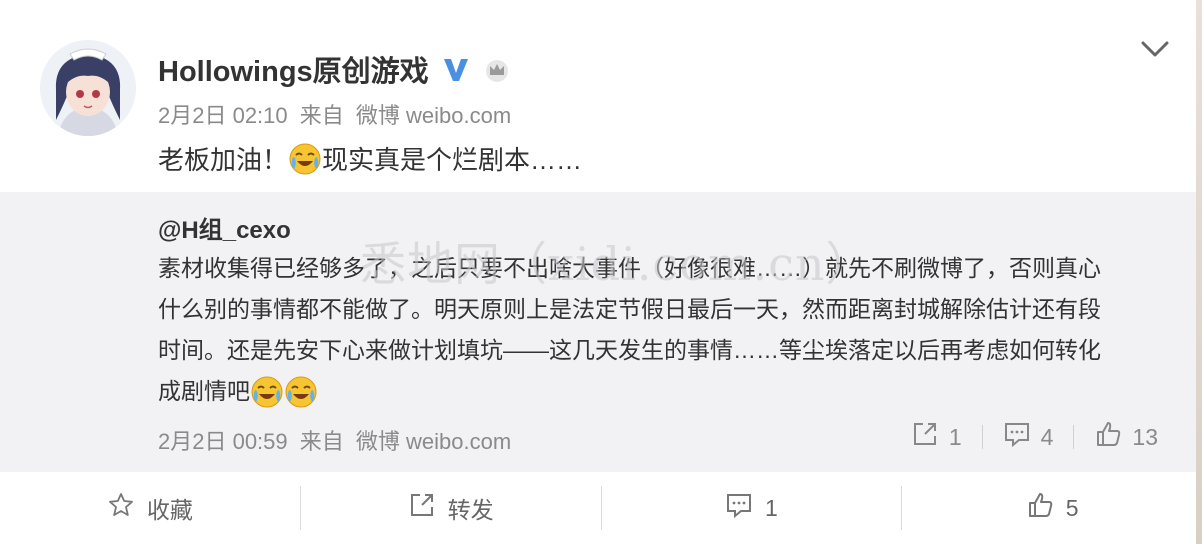 The image size is (1202, 544). I want to click on repost-label: 转发, so click(470, 510).